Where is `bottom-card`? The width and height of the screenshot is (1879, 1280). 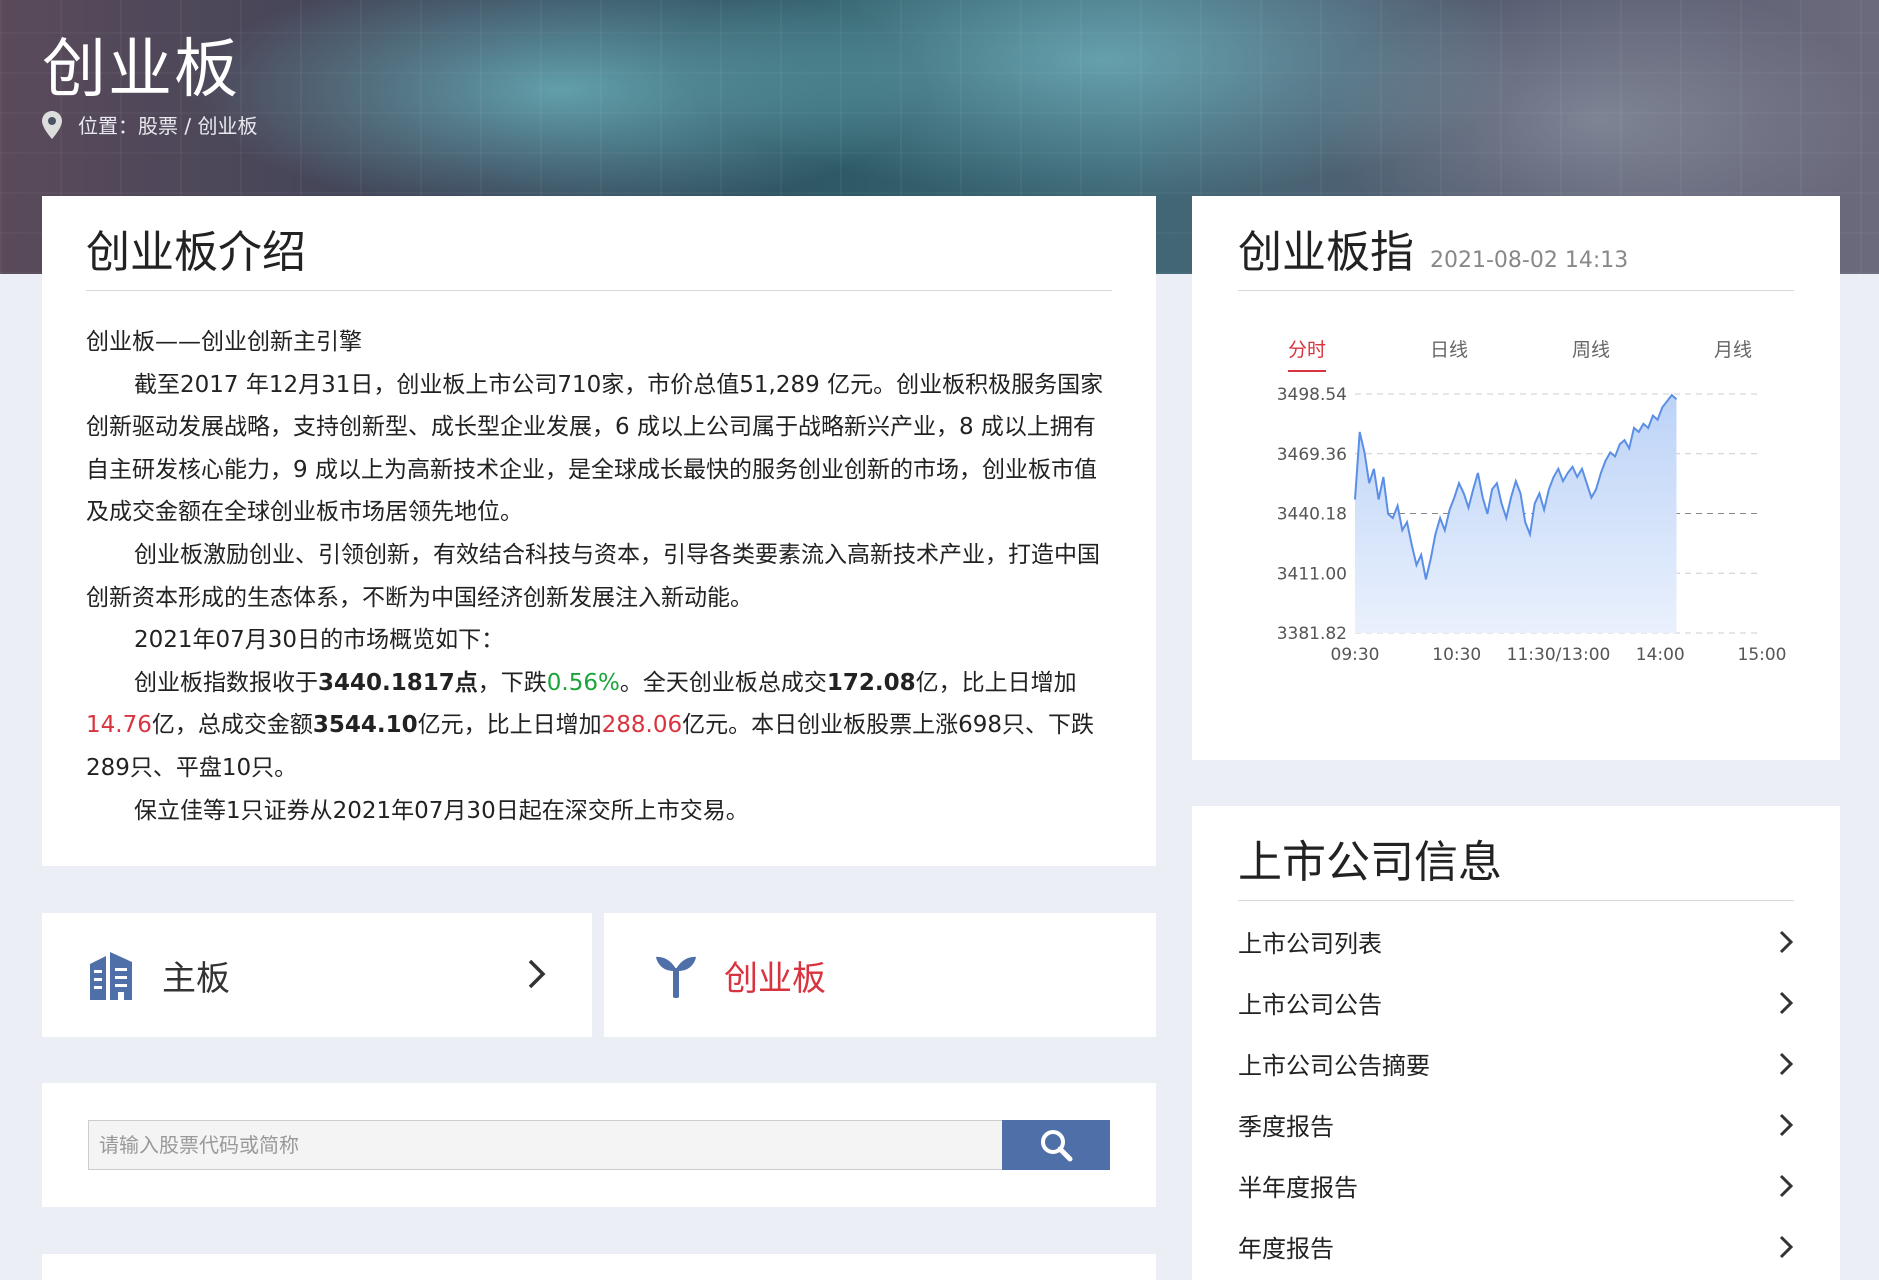
bottom-card is located at coordinates (599, 1267).